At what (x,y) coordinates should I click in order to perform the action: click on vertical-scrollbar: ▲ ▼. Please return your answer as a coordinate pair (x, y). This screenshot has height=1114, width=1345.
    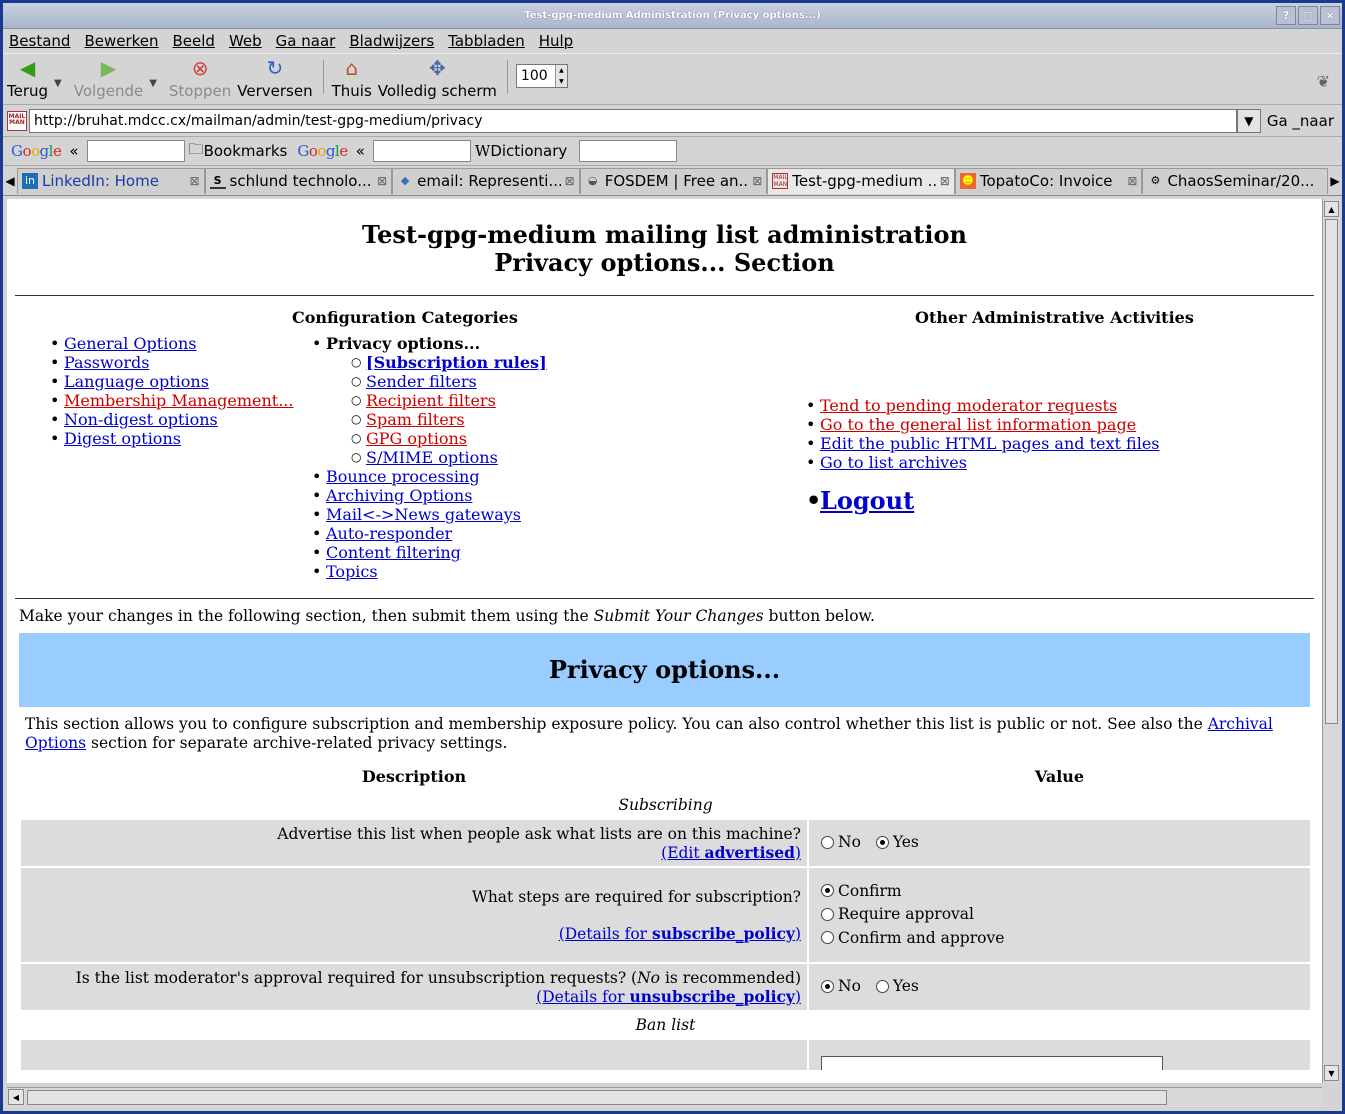
    Looking at the image, I should click on (1331, 641).